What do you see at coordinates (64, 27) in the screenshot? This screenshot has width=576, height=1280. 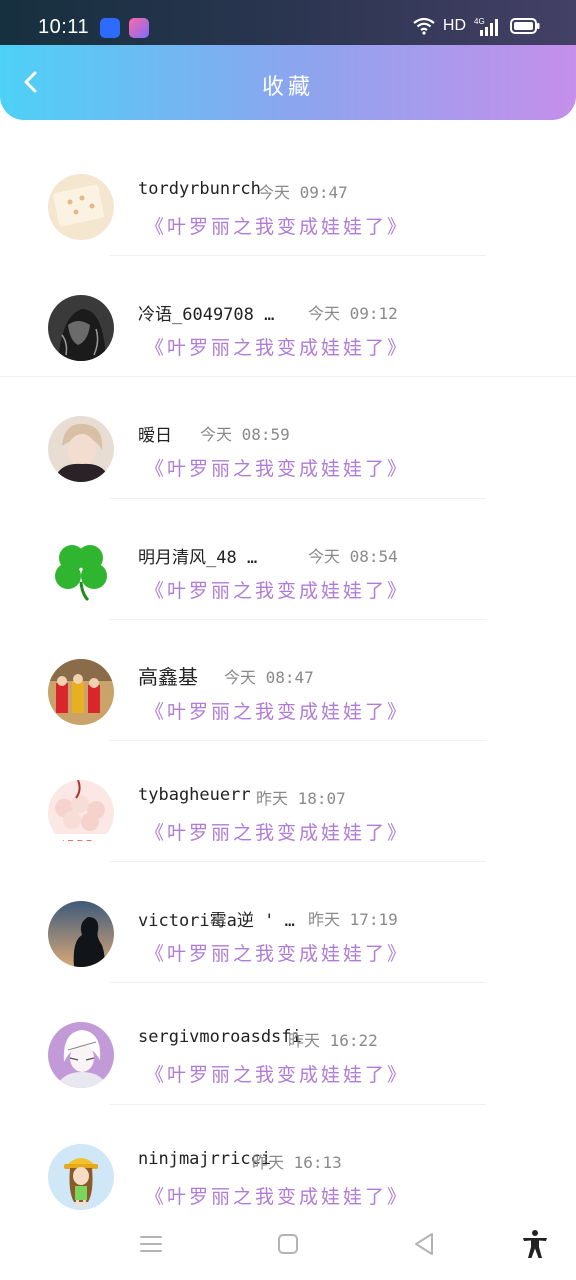 I see `status-time: 10:11` at bounding box center [64, 27].